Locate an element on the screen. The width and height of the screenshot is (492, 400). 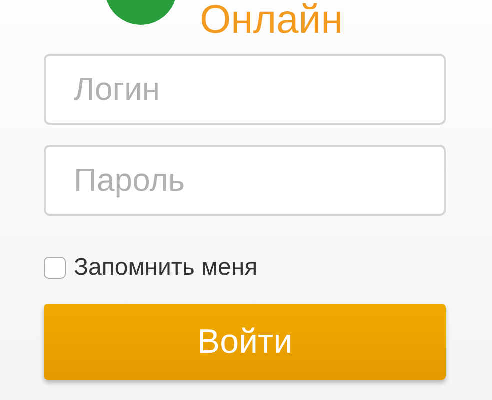
logo-text: Онлайн is located at coordinates (272, 20).